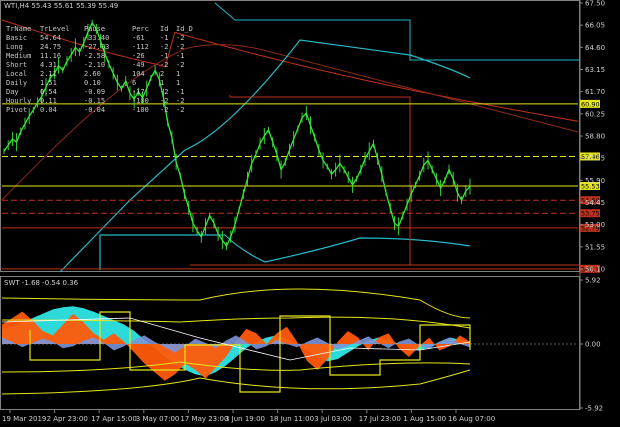  What do you see at coordinates (114, 419) in the screenshot?
I see `time-tick-label: 17 Apr 15:00` at bounding box center [114, 419].